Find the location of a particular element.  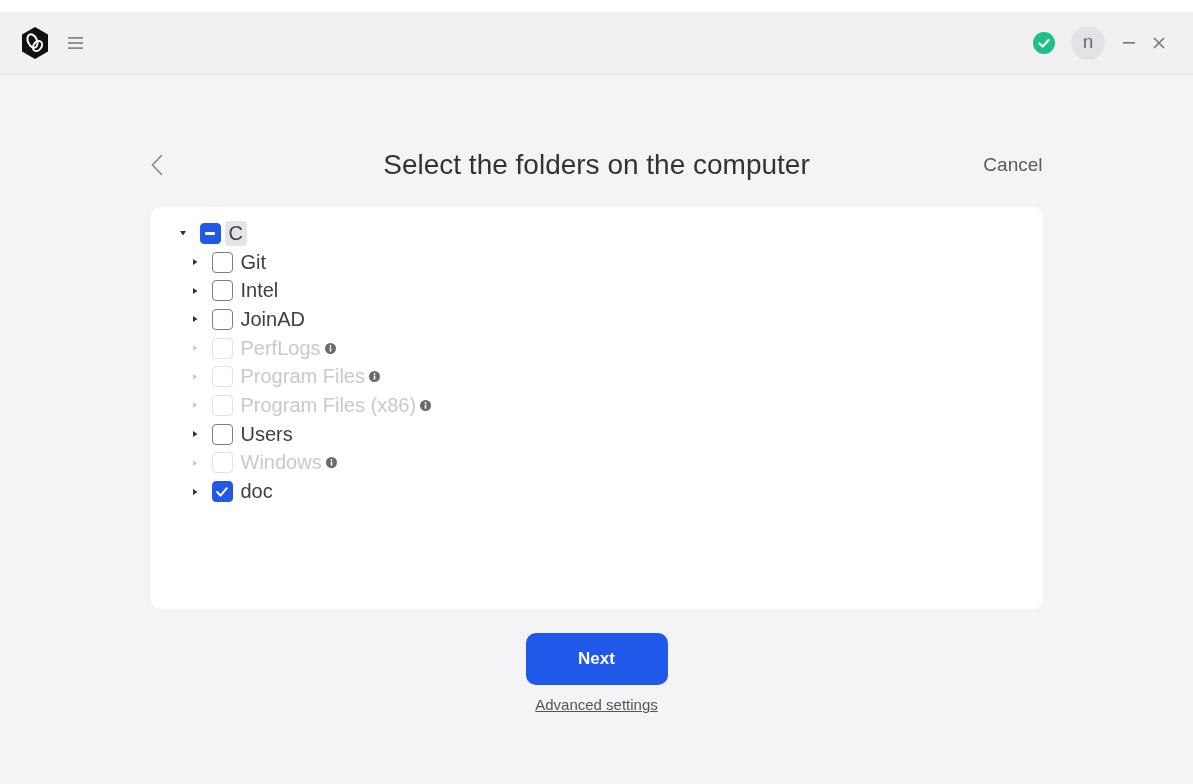

folder-label: Intel is located at coordinates (259, 291).